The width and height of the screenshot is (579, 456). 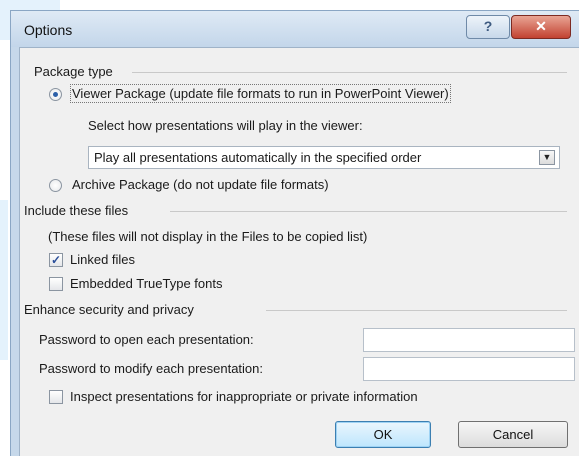 I want to click on cancel-button: Cancel, so click(x=513, y=434).